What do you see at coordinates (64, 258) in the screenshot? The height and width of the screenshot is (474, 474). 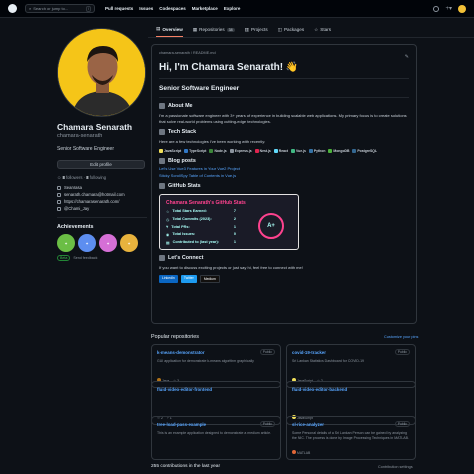 I see `beta-badge: Beta` at bounding box center [64, 258].